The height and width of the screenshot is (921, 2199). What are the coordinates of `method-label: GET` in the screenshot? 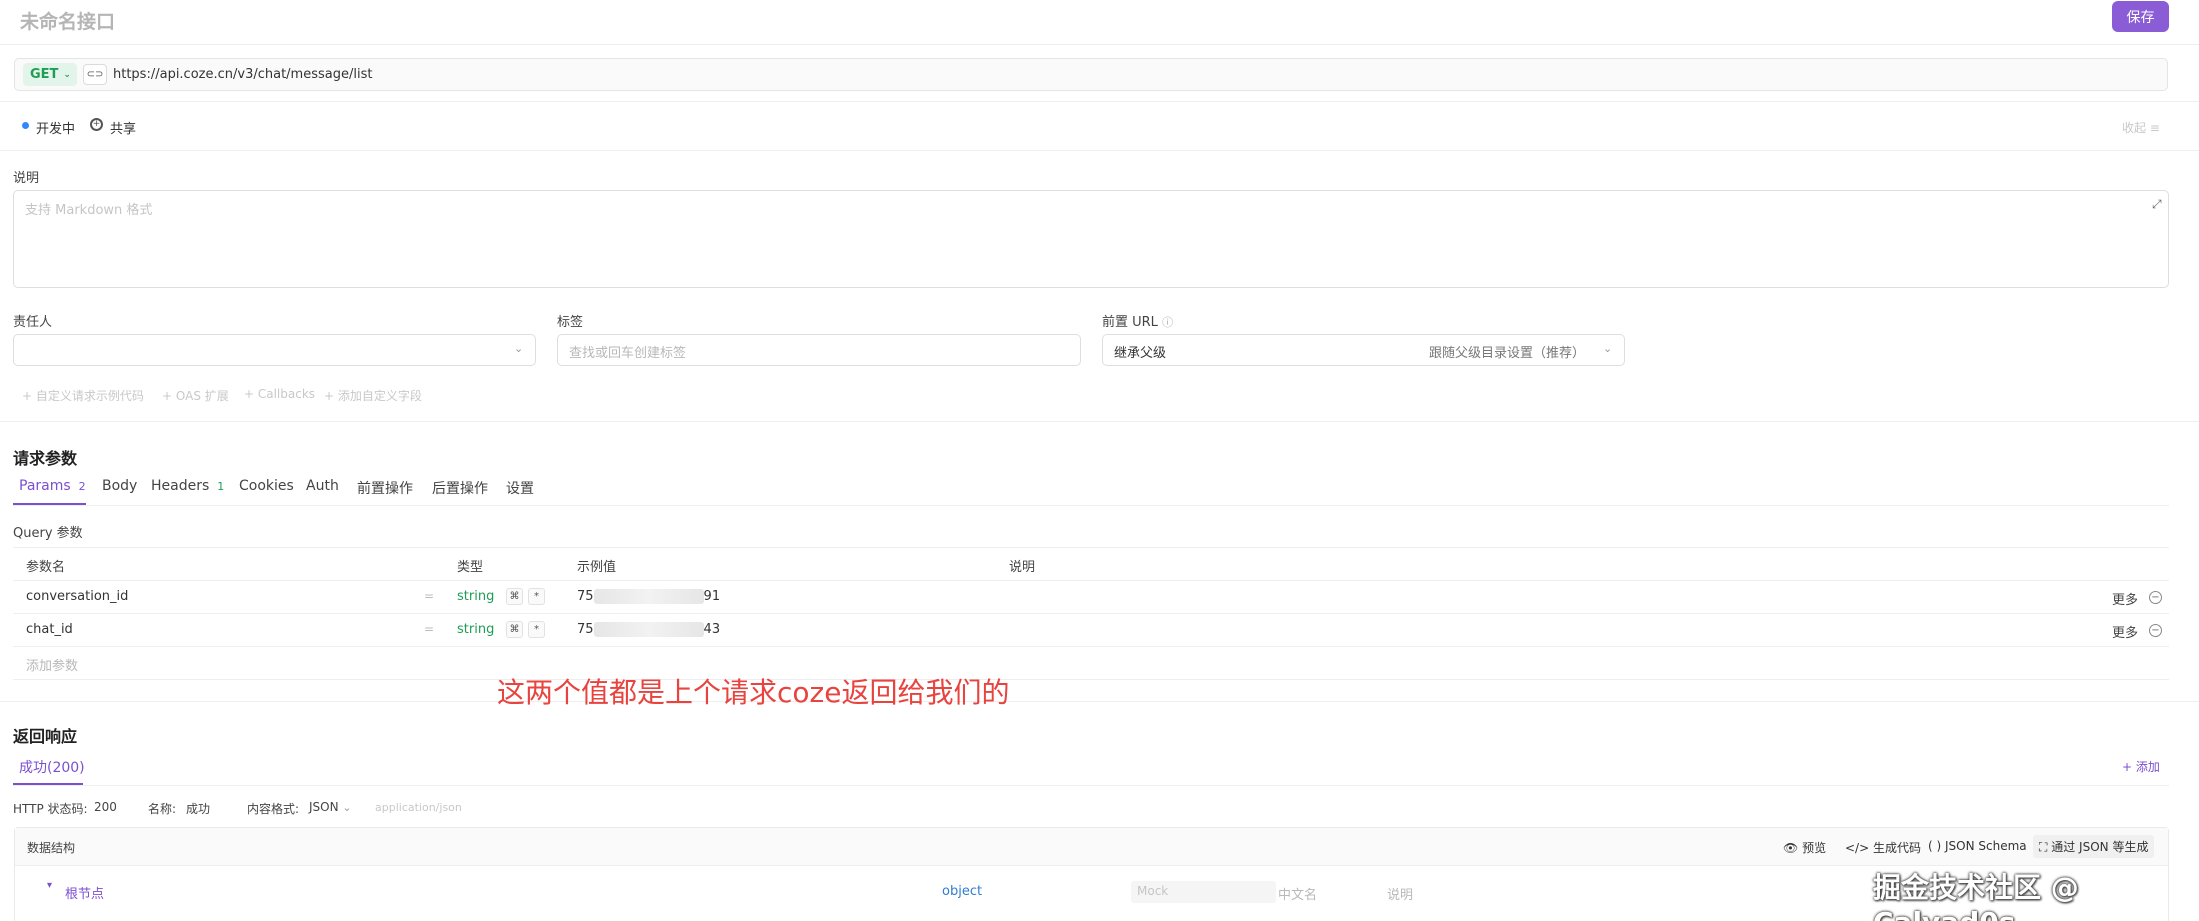 It's located at (44, 74).